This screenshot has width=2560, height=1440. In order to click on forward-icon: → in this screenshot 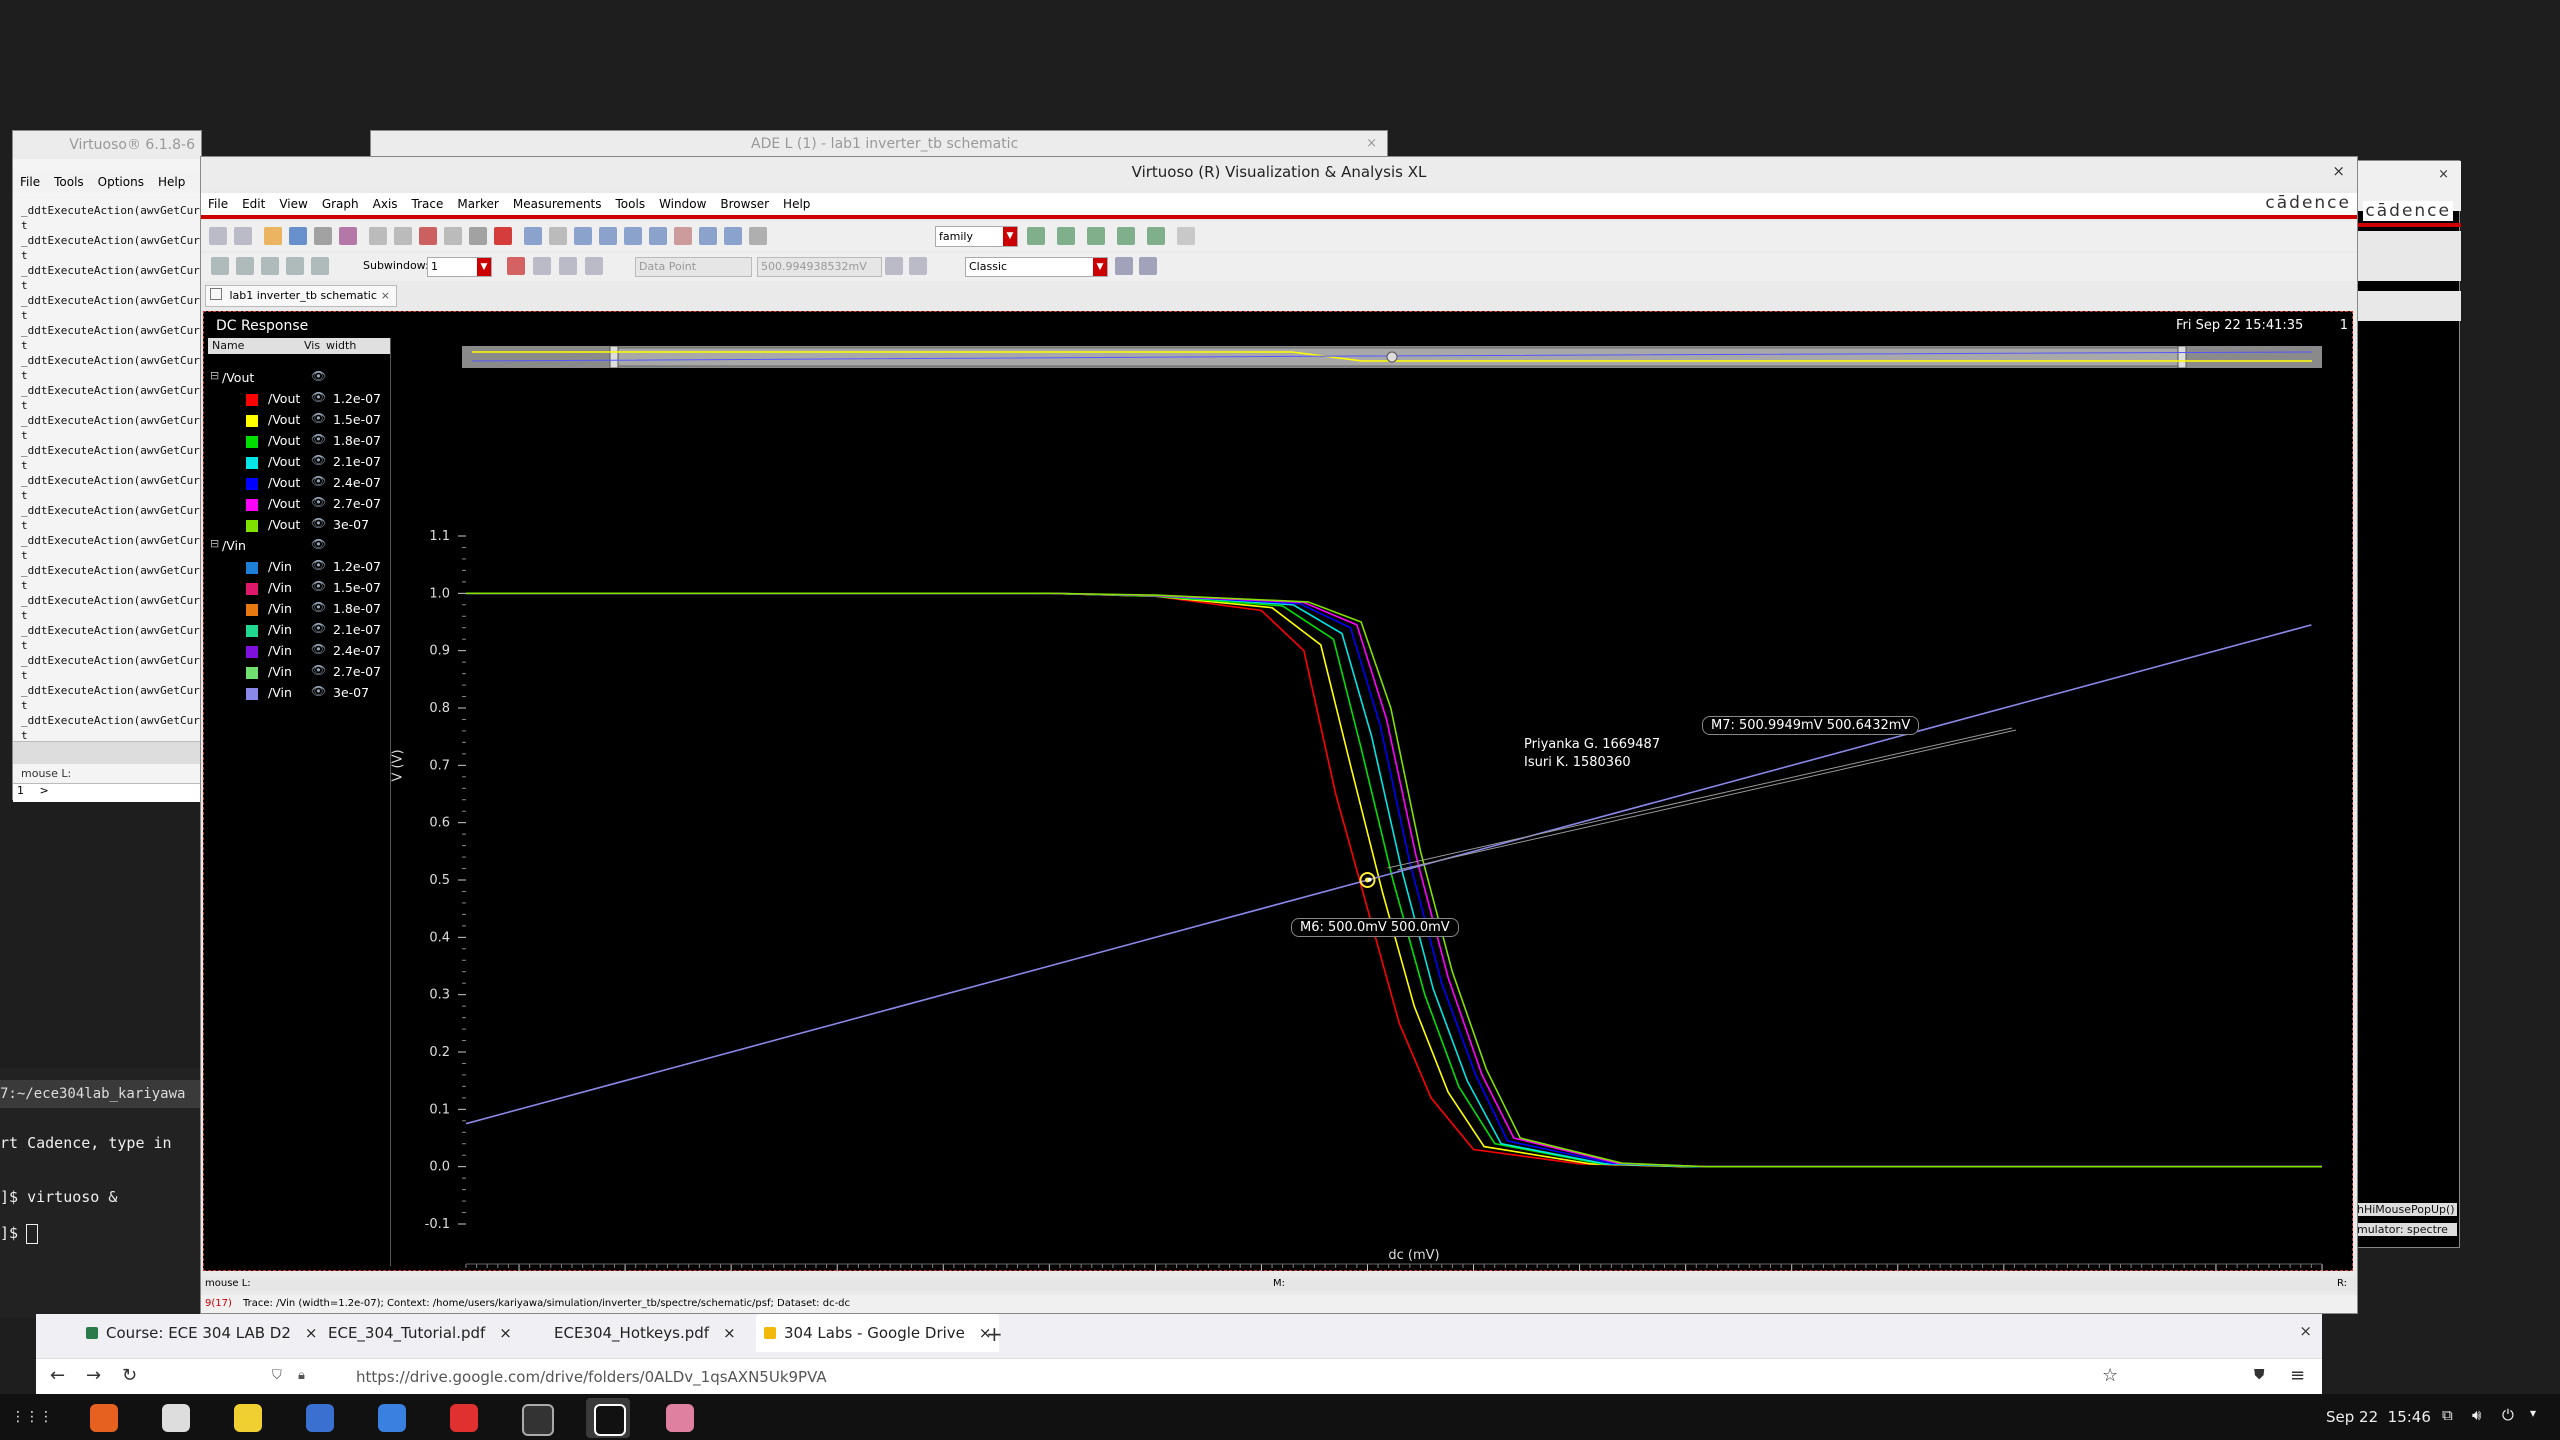, I will do `click(93, 1375)`.